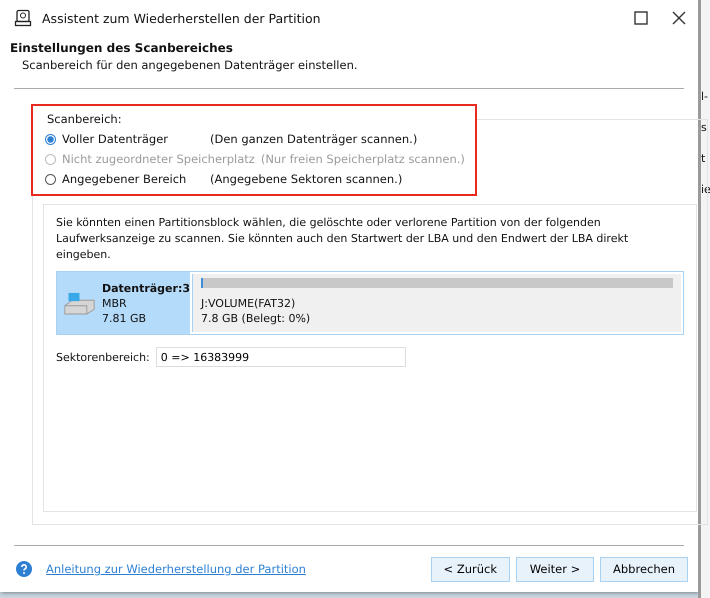 The image size is (710, 598). What do you see at coordinates (306, 179) in the screenshot?
I see `option-hint: (Angegebene Sektoren scannen.)` at bounding box center [306, 179].